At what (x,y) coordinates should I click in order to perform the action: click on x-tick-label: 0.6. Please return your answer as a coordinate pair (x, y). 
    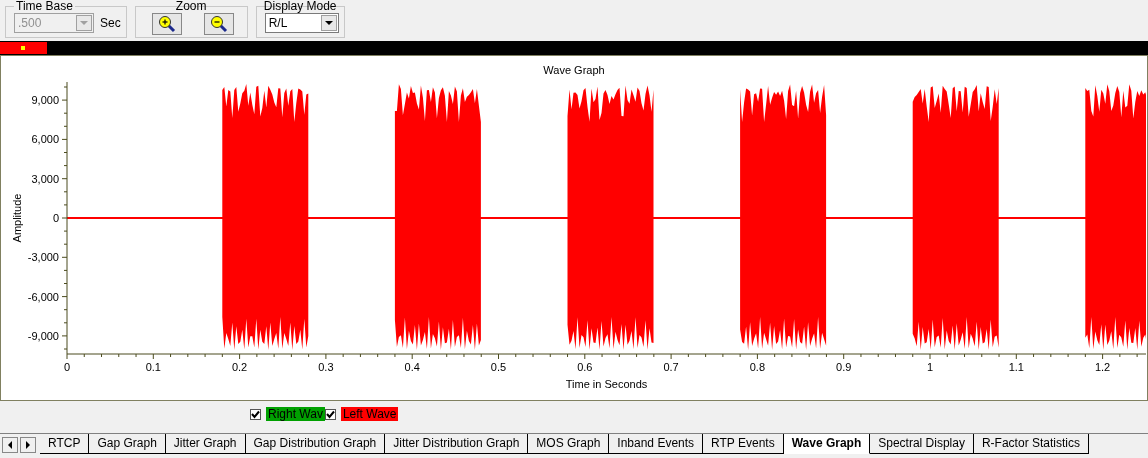
    Looking at the image, I should click on (585, 367).